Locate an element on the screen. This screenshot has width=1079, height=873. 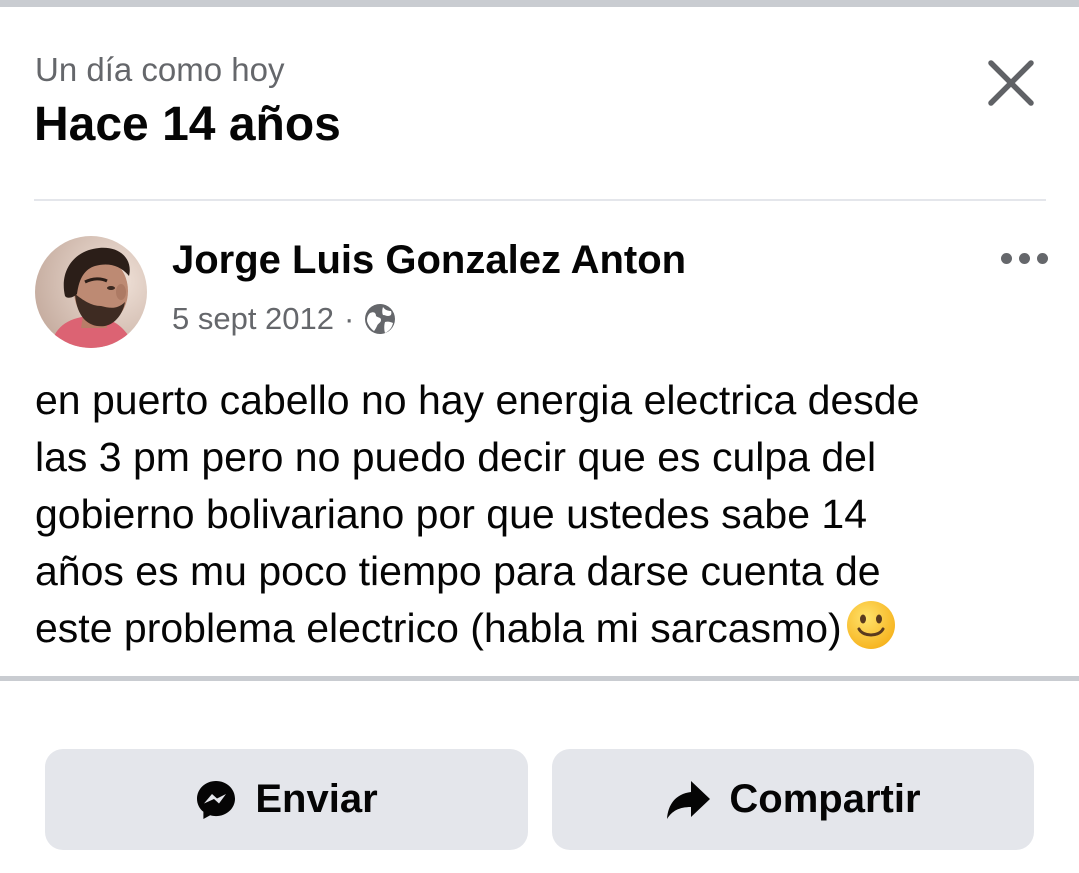
share-arrow-icon is located at coordinates (688, 800).